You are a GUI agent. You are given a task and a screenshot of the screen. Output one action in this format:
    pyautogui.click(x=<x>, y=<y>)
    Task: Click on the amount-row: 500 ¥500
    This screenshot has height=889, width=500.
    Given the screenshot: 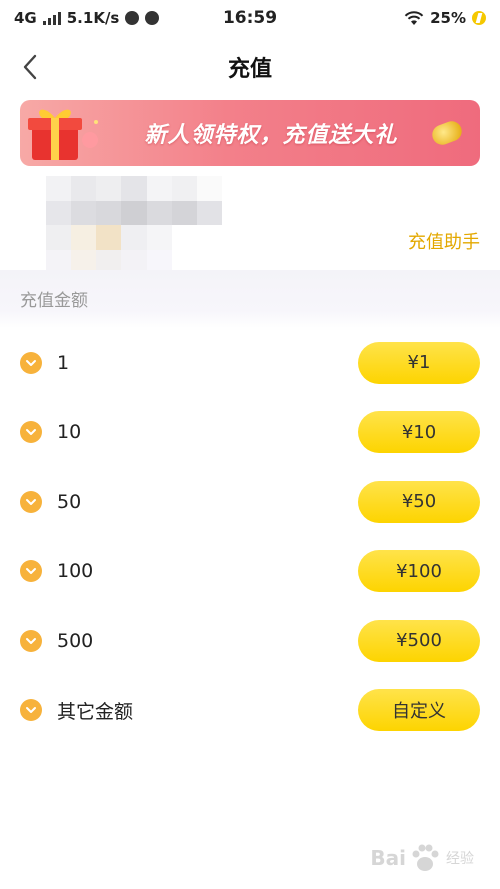 What is the action you would take?
    pyautogui.click(x=250, y=641)
    